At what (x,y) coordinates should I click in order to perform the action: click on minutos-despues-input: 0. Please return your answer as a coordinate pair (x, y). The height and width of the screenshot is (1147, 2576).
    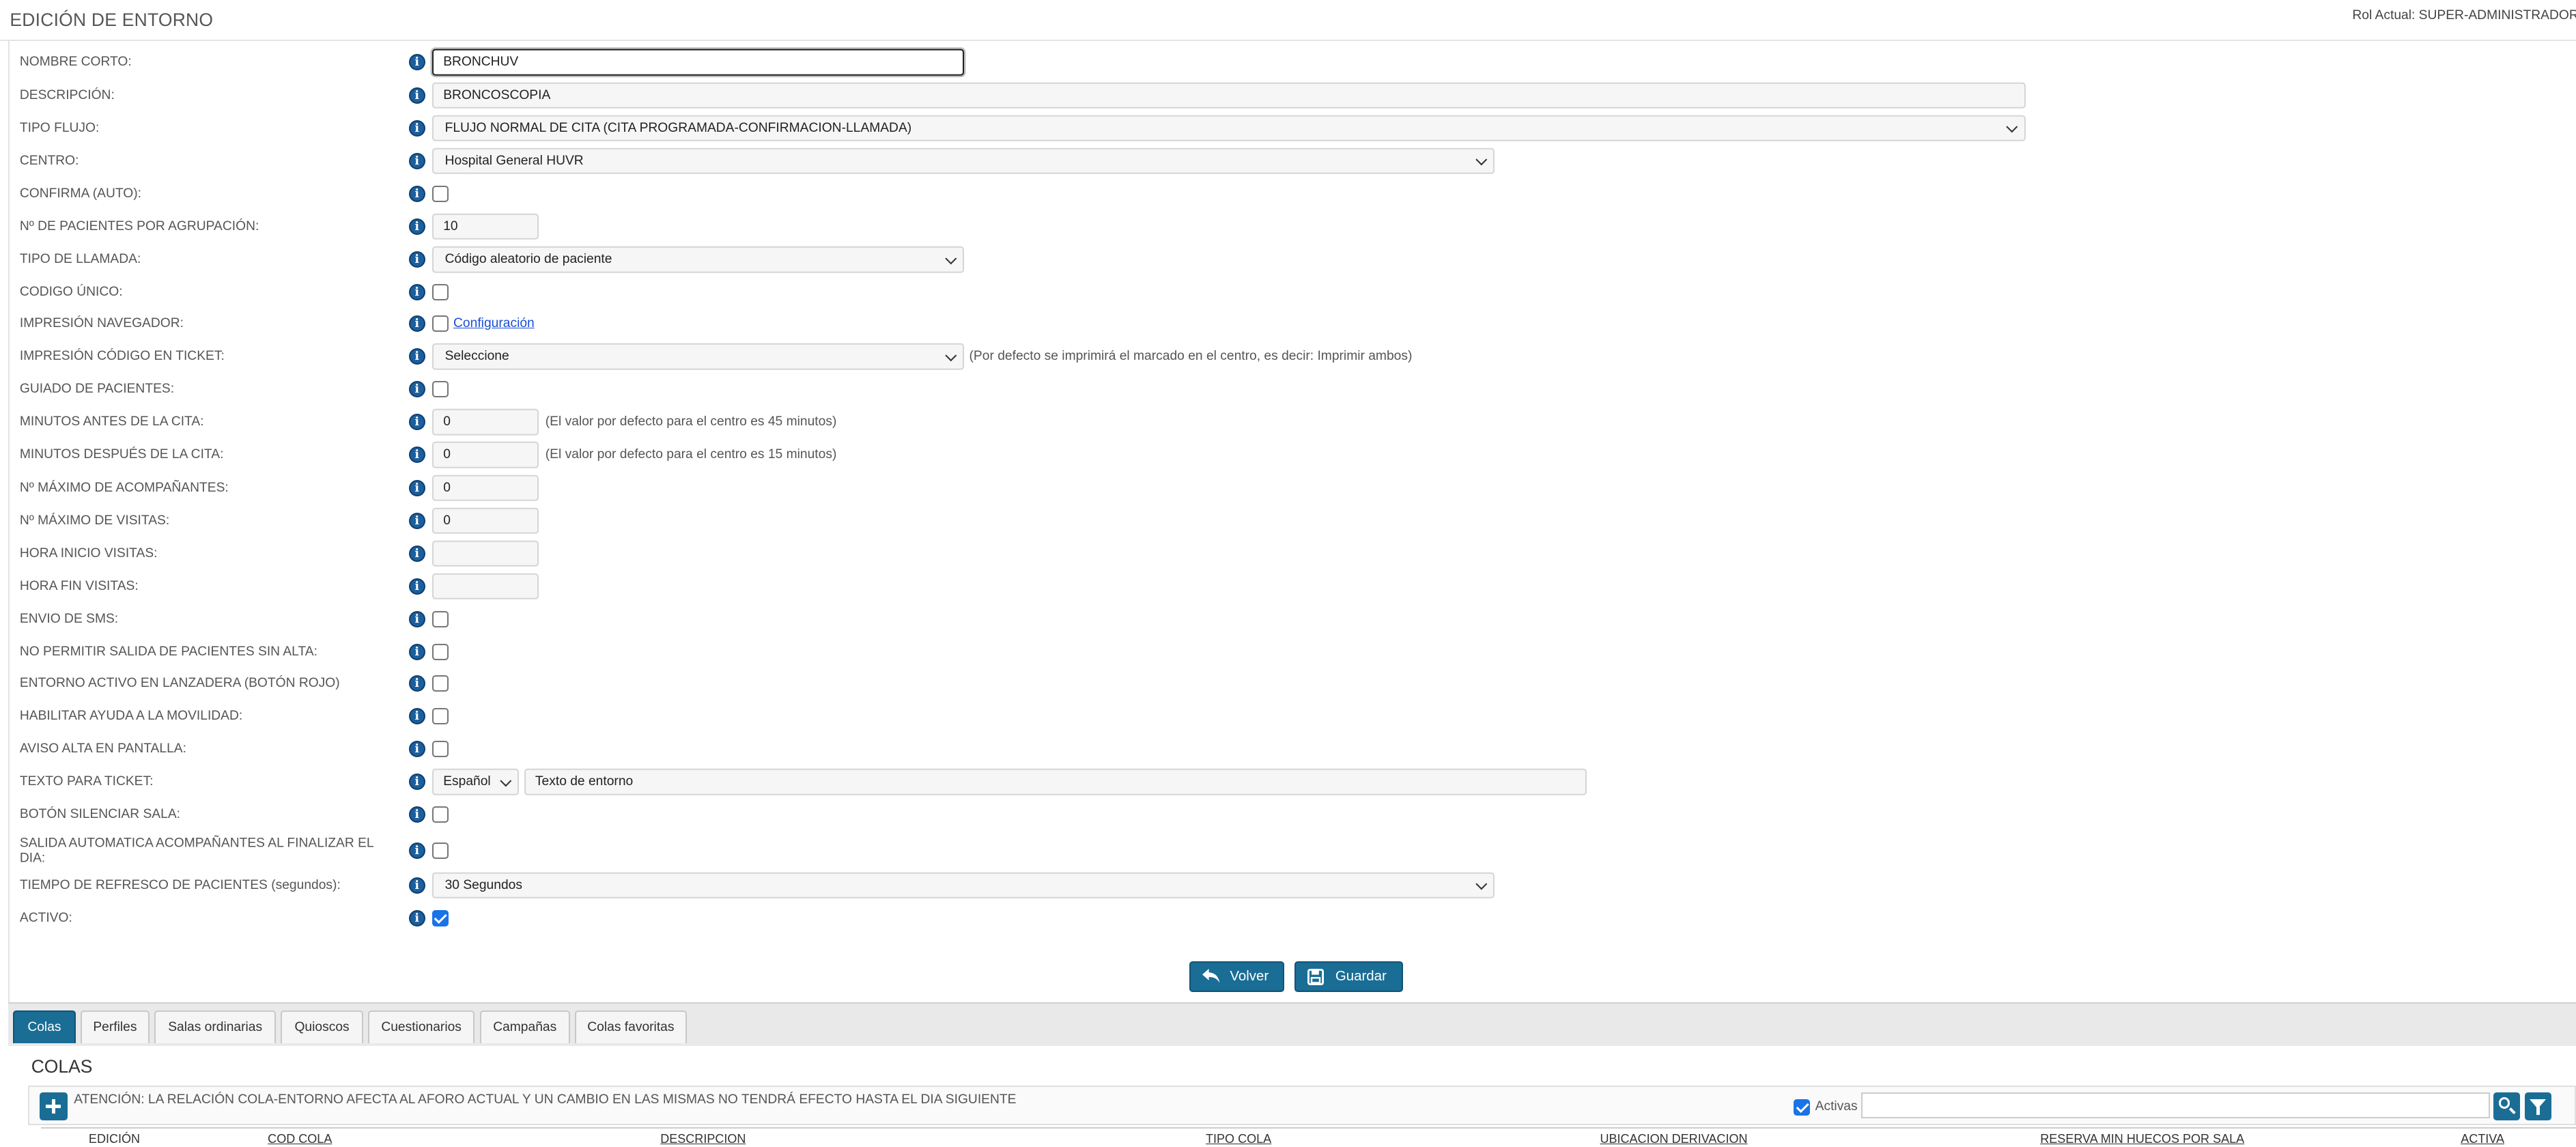
    Looking at the image, I should click on (485, 455).